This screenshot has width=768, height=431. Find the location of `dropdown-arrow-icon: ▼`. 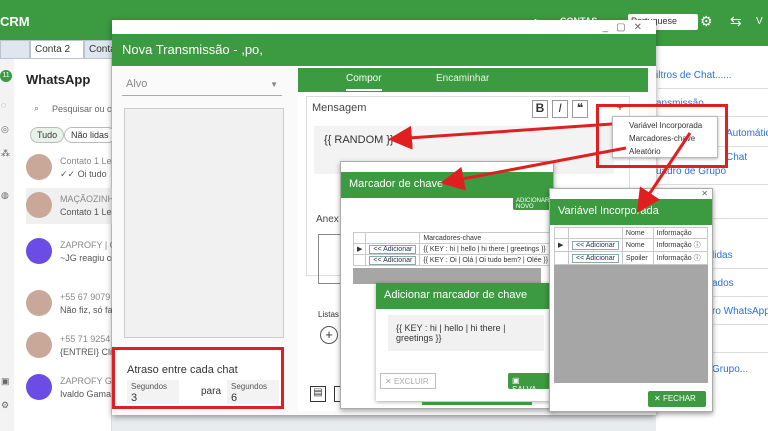

dropdown-arrow-icon: ▼ is located at coordinates (274, 84).